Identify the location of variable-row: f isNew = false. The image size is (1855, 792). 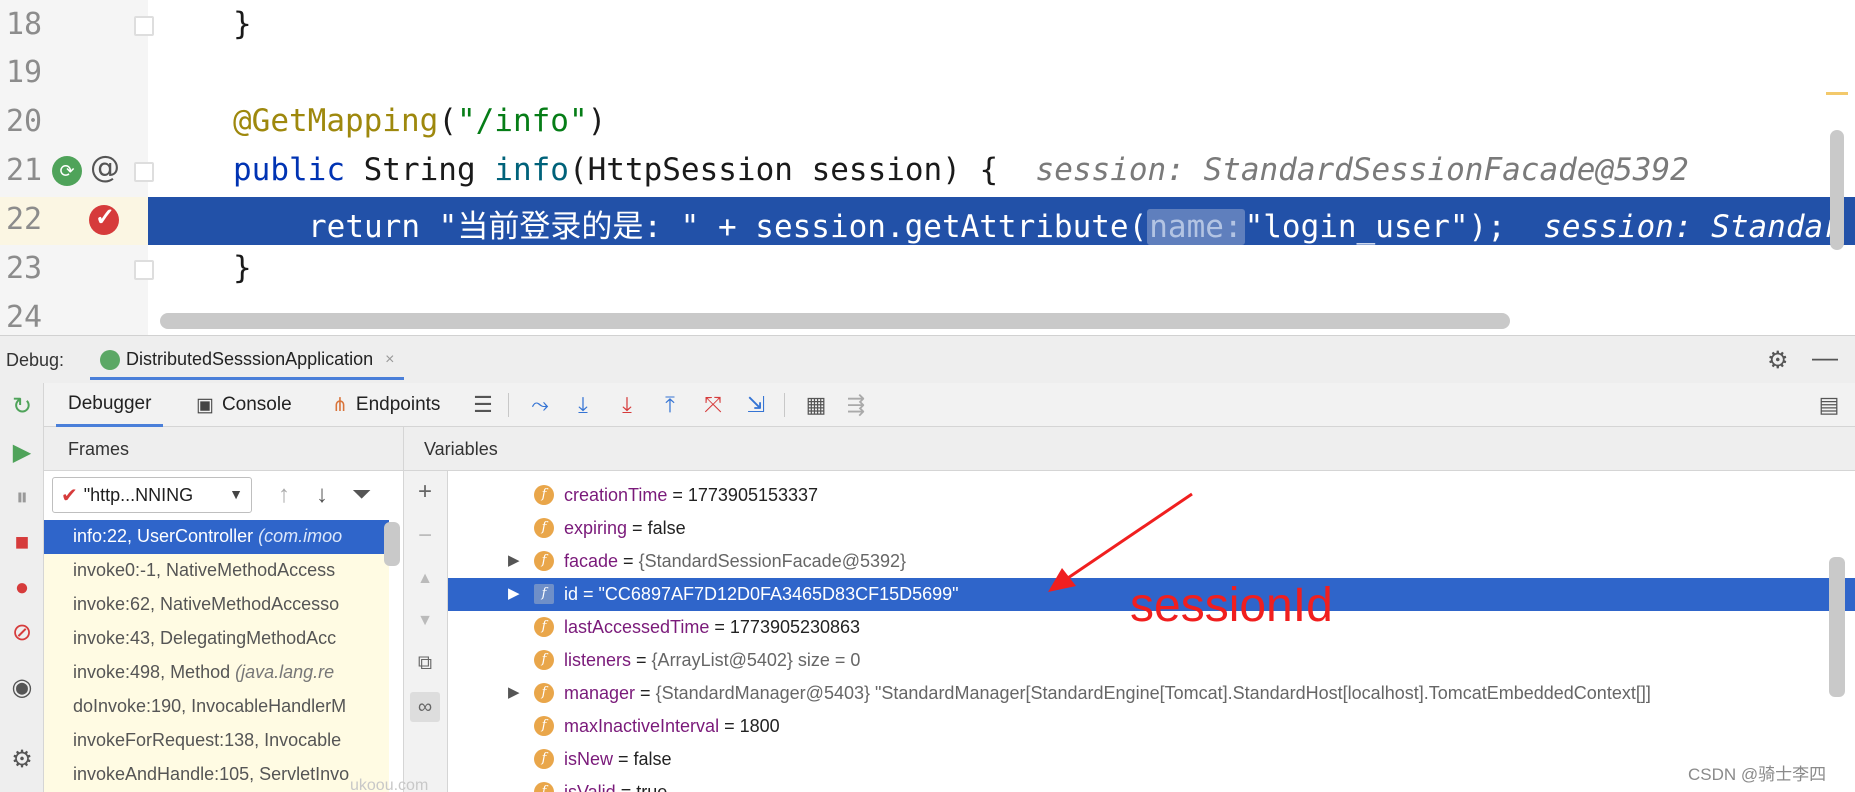
(1151, 759).